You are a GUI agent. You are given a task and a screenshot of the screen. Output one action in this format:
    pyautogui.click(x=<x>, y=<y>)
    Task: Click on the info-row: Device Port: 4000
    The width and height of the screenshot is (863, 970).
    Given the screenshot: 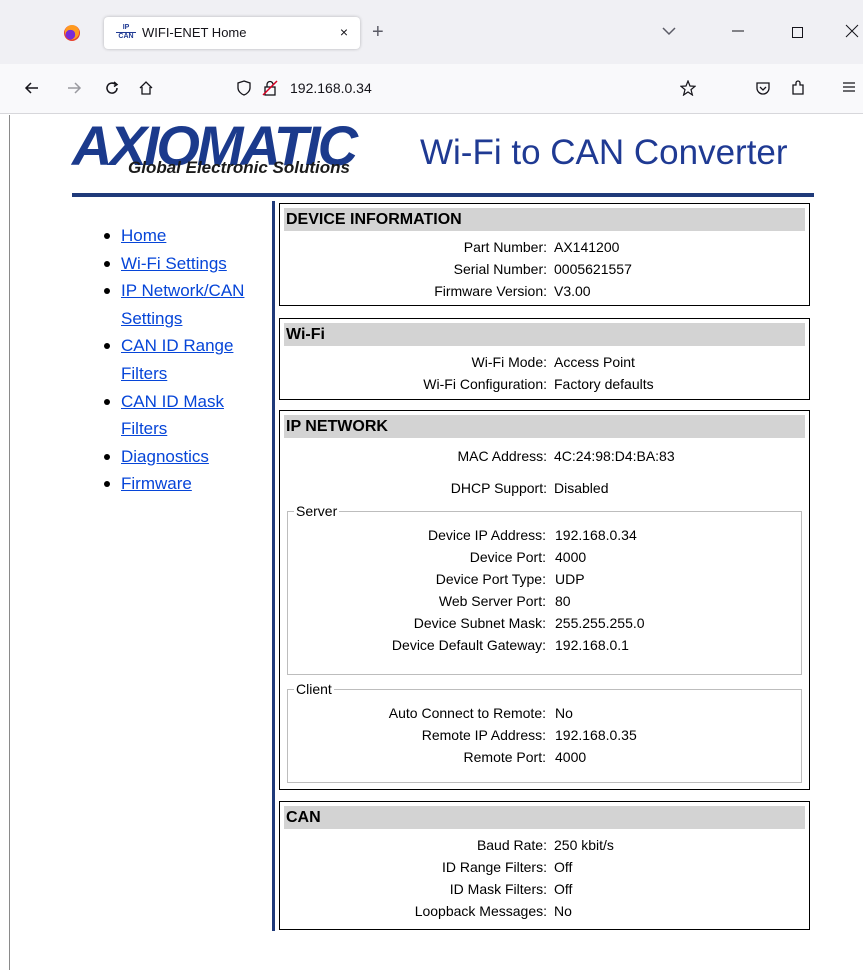 What is the action you would take?
    pyautogui.click(x=528, y=557)
    